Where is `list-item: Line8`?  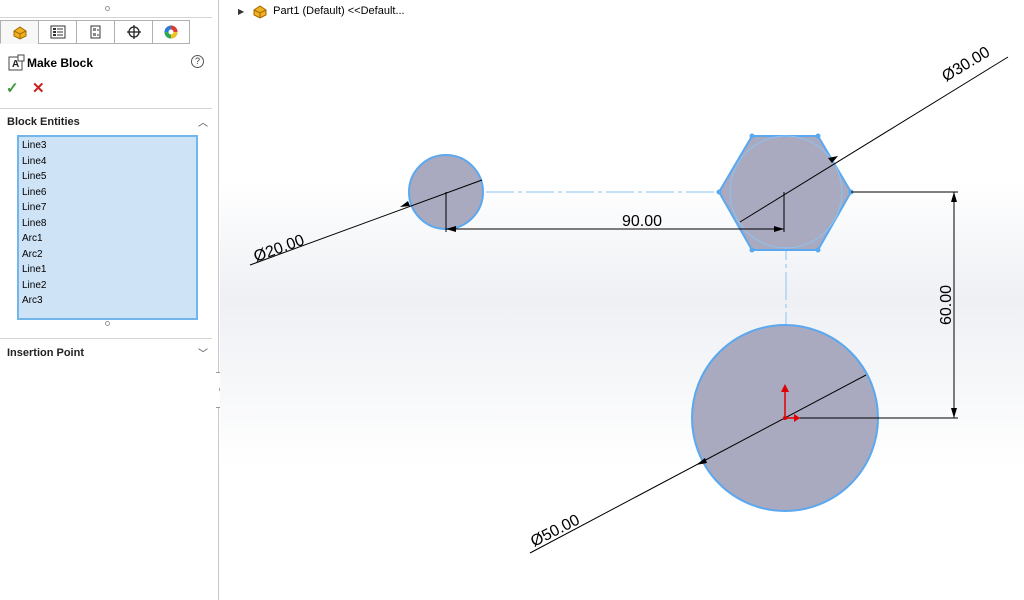 list-item: Line8 is located at coordinates (109, 224).